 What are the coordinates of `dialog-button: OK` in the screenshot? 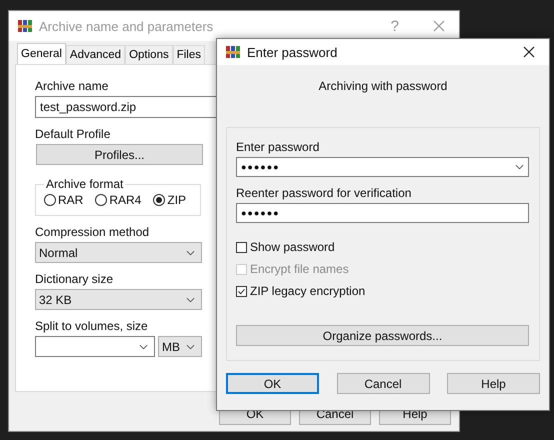 It's located at (272, 383).